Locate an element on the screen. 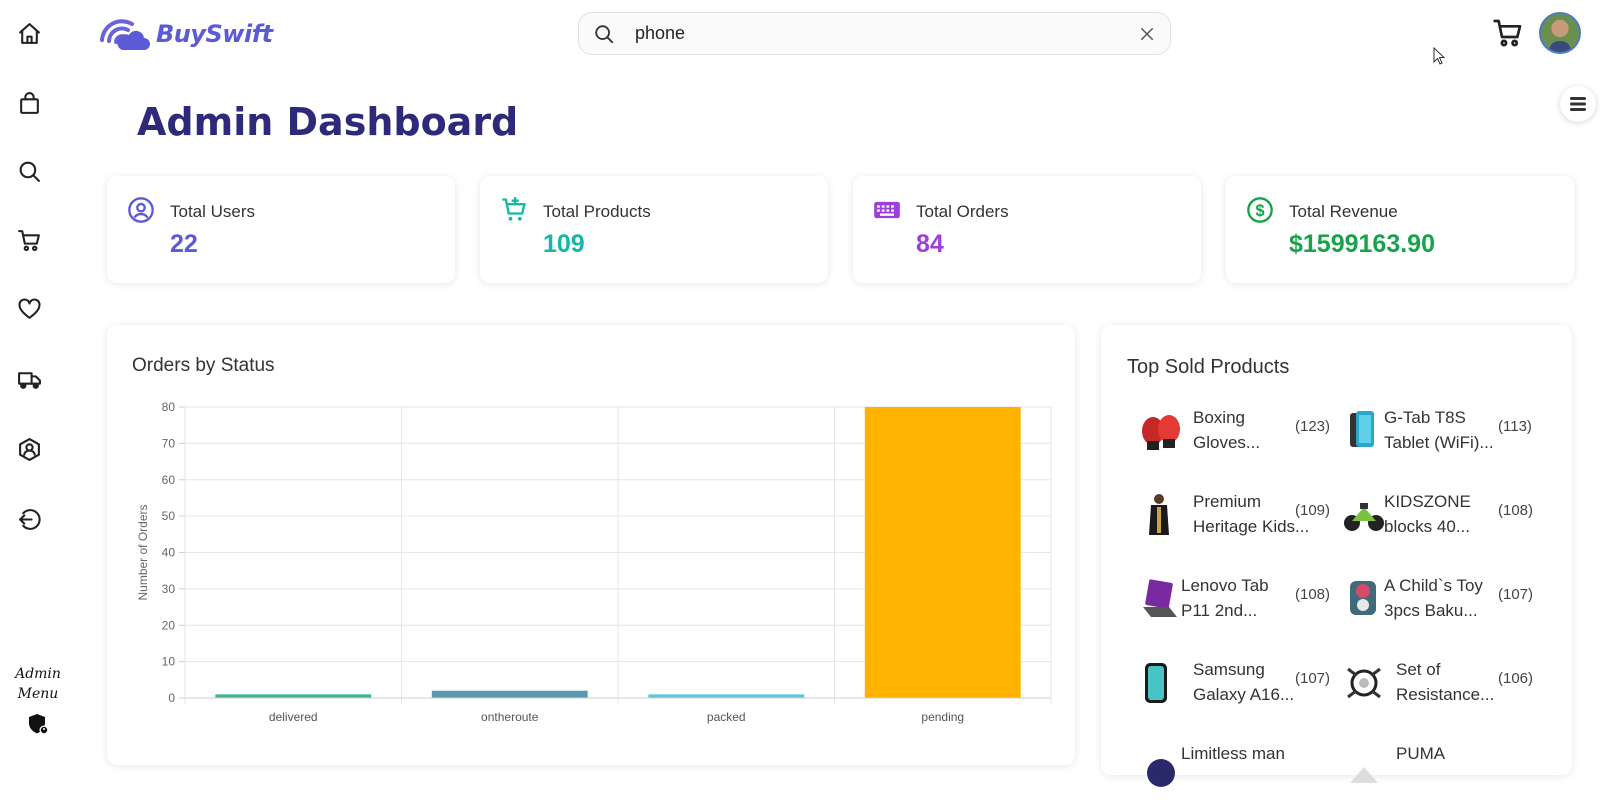 This screenshot has height=805, width=1603. product-item: Samsung Galaxy A16... (107) is located at coordinates (1239, 685).